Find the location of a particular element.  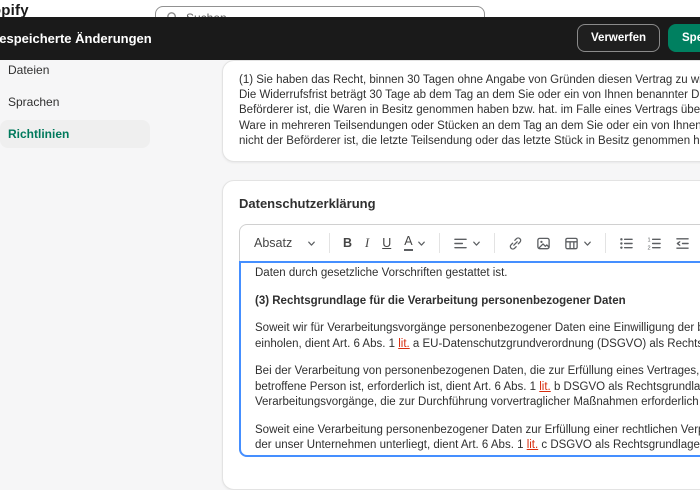

bullet-list-button is located at coordinates (626, 243).